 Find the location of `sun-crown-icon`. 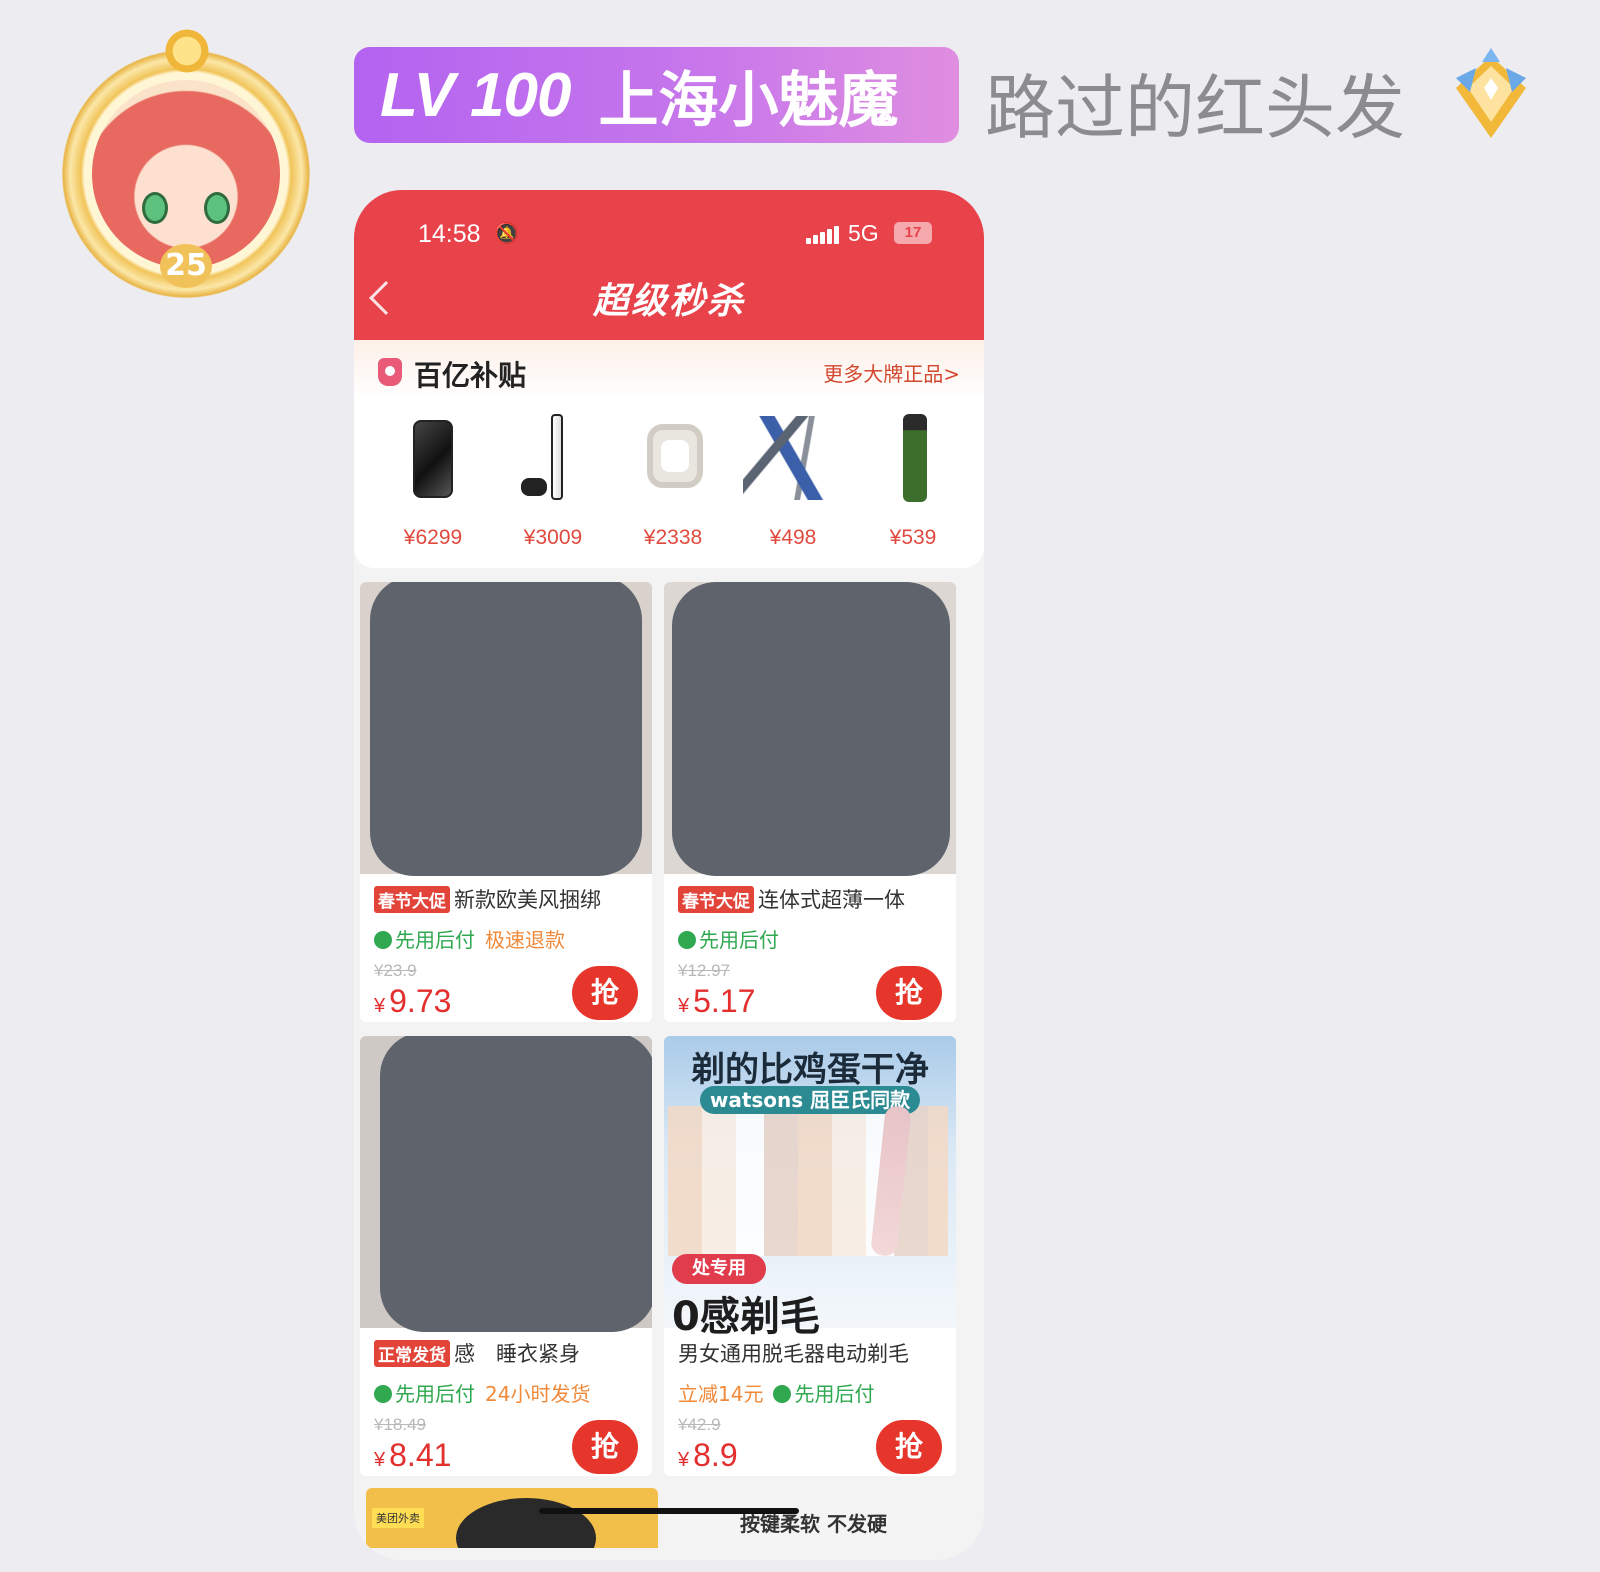

sun-crown-icon is located at coordinates (187, 51).